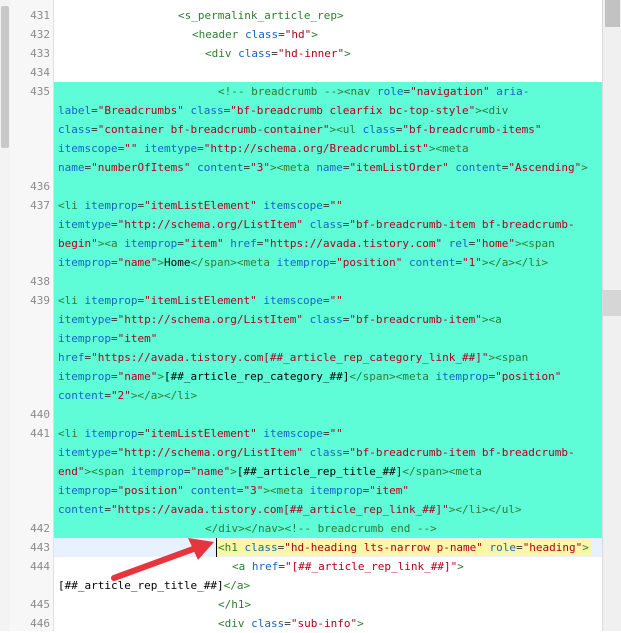 The height and width of the screenshot is (633, 621). What do you see at coordinates (321, 528) in the screenshot?
I see `code-line-442: </div></nav><!-- breadcrumb end -->` at bounding box center [321, 528].